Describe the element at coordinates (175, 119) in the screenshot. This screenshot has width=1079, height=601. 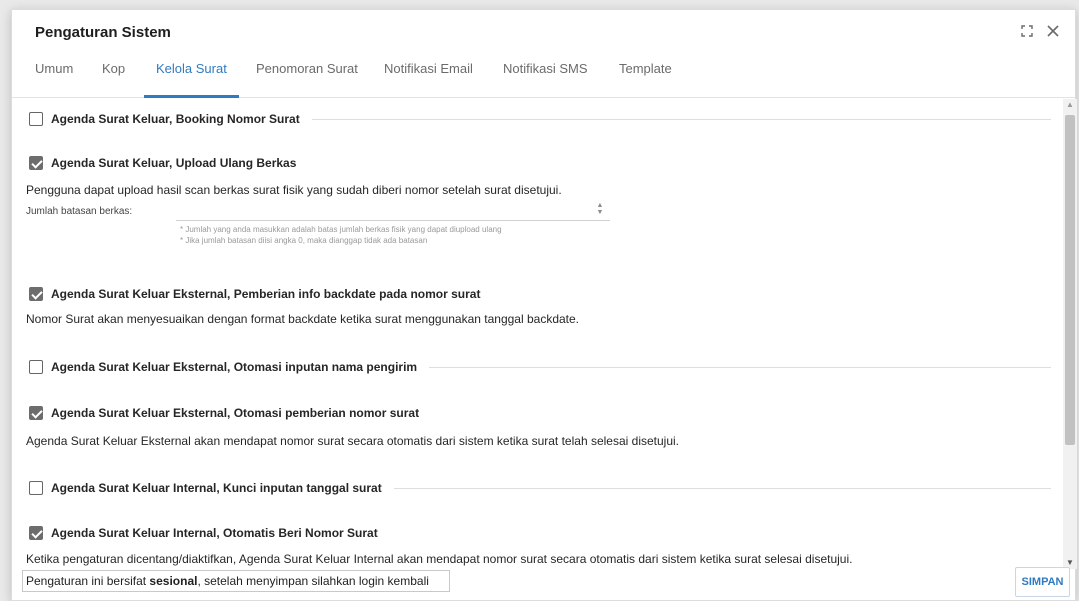
I see `section-label: Agenda Surat Keluar, Booking Nomor Surat` at that location.